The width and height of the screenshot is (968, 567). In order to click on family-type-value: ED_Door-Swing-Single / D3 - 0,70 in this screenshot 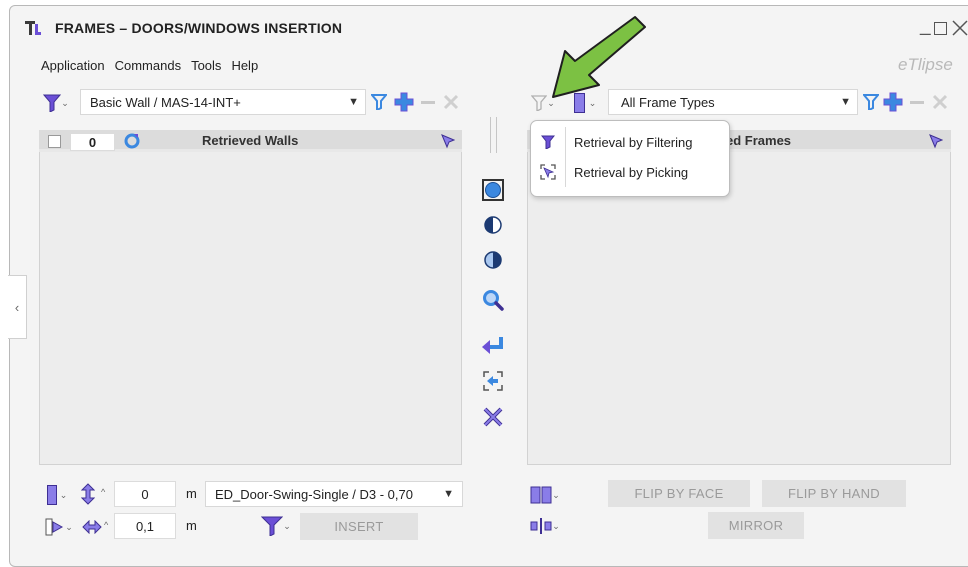, I will do `click(314, 494)`.